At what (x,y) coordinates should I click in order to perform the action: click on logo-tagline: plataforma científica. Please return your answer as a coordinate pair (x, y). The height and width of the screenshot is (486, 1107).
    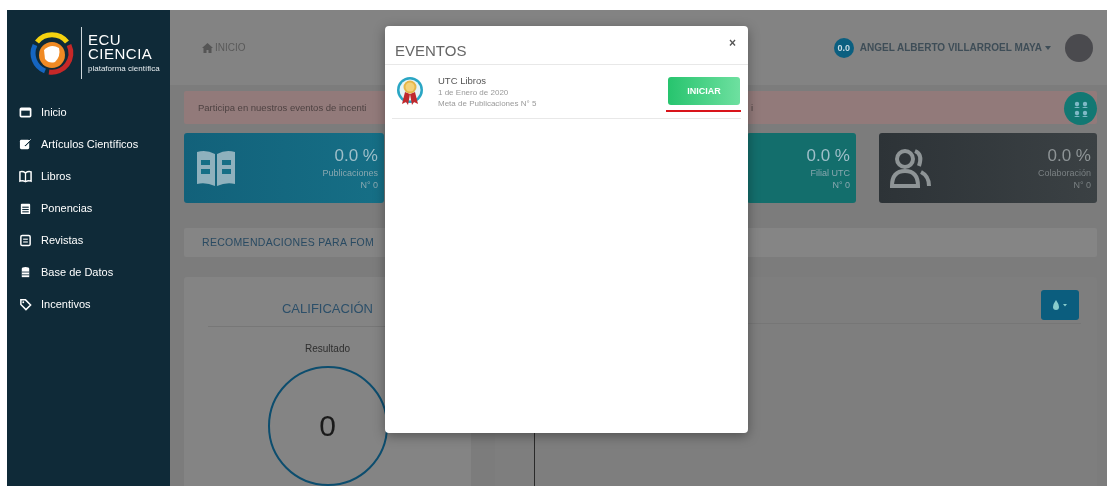
    Looking at the image, I should click on (124, 68).